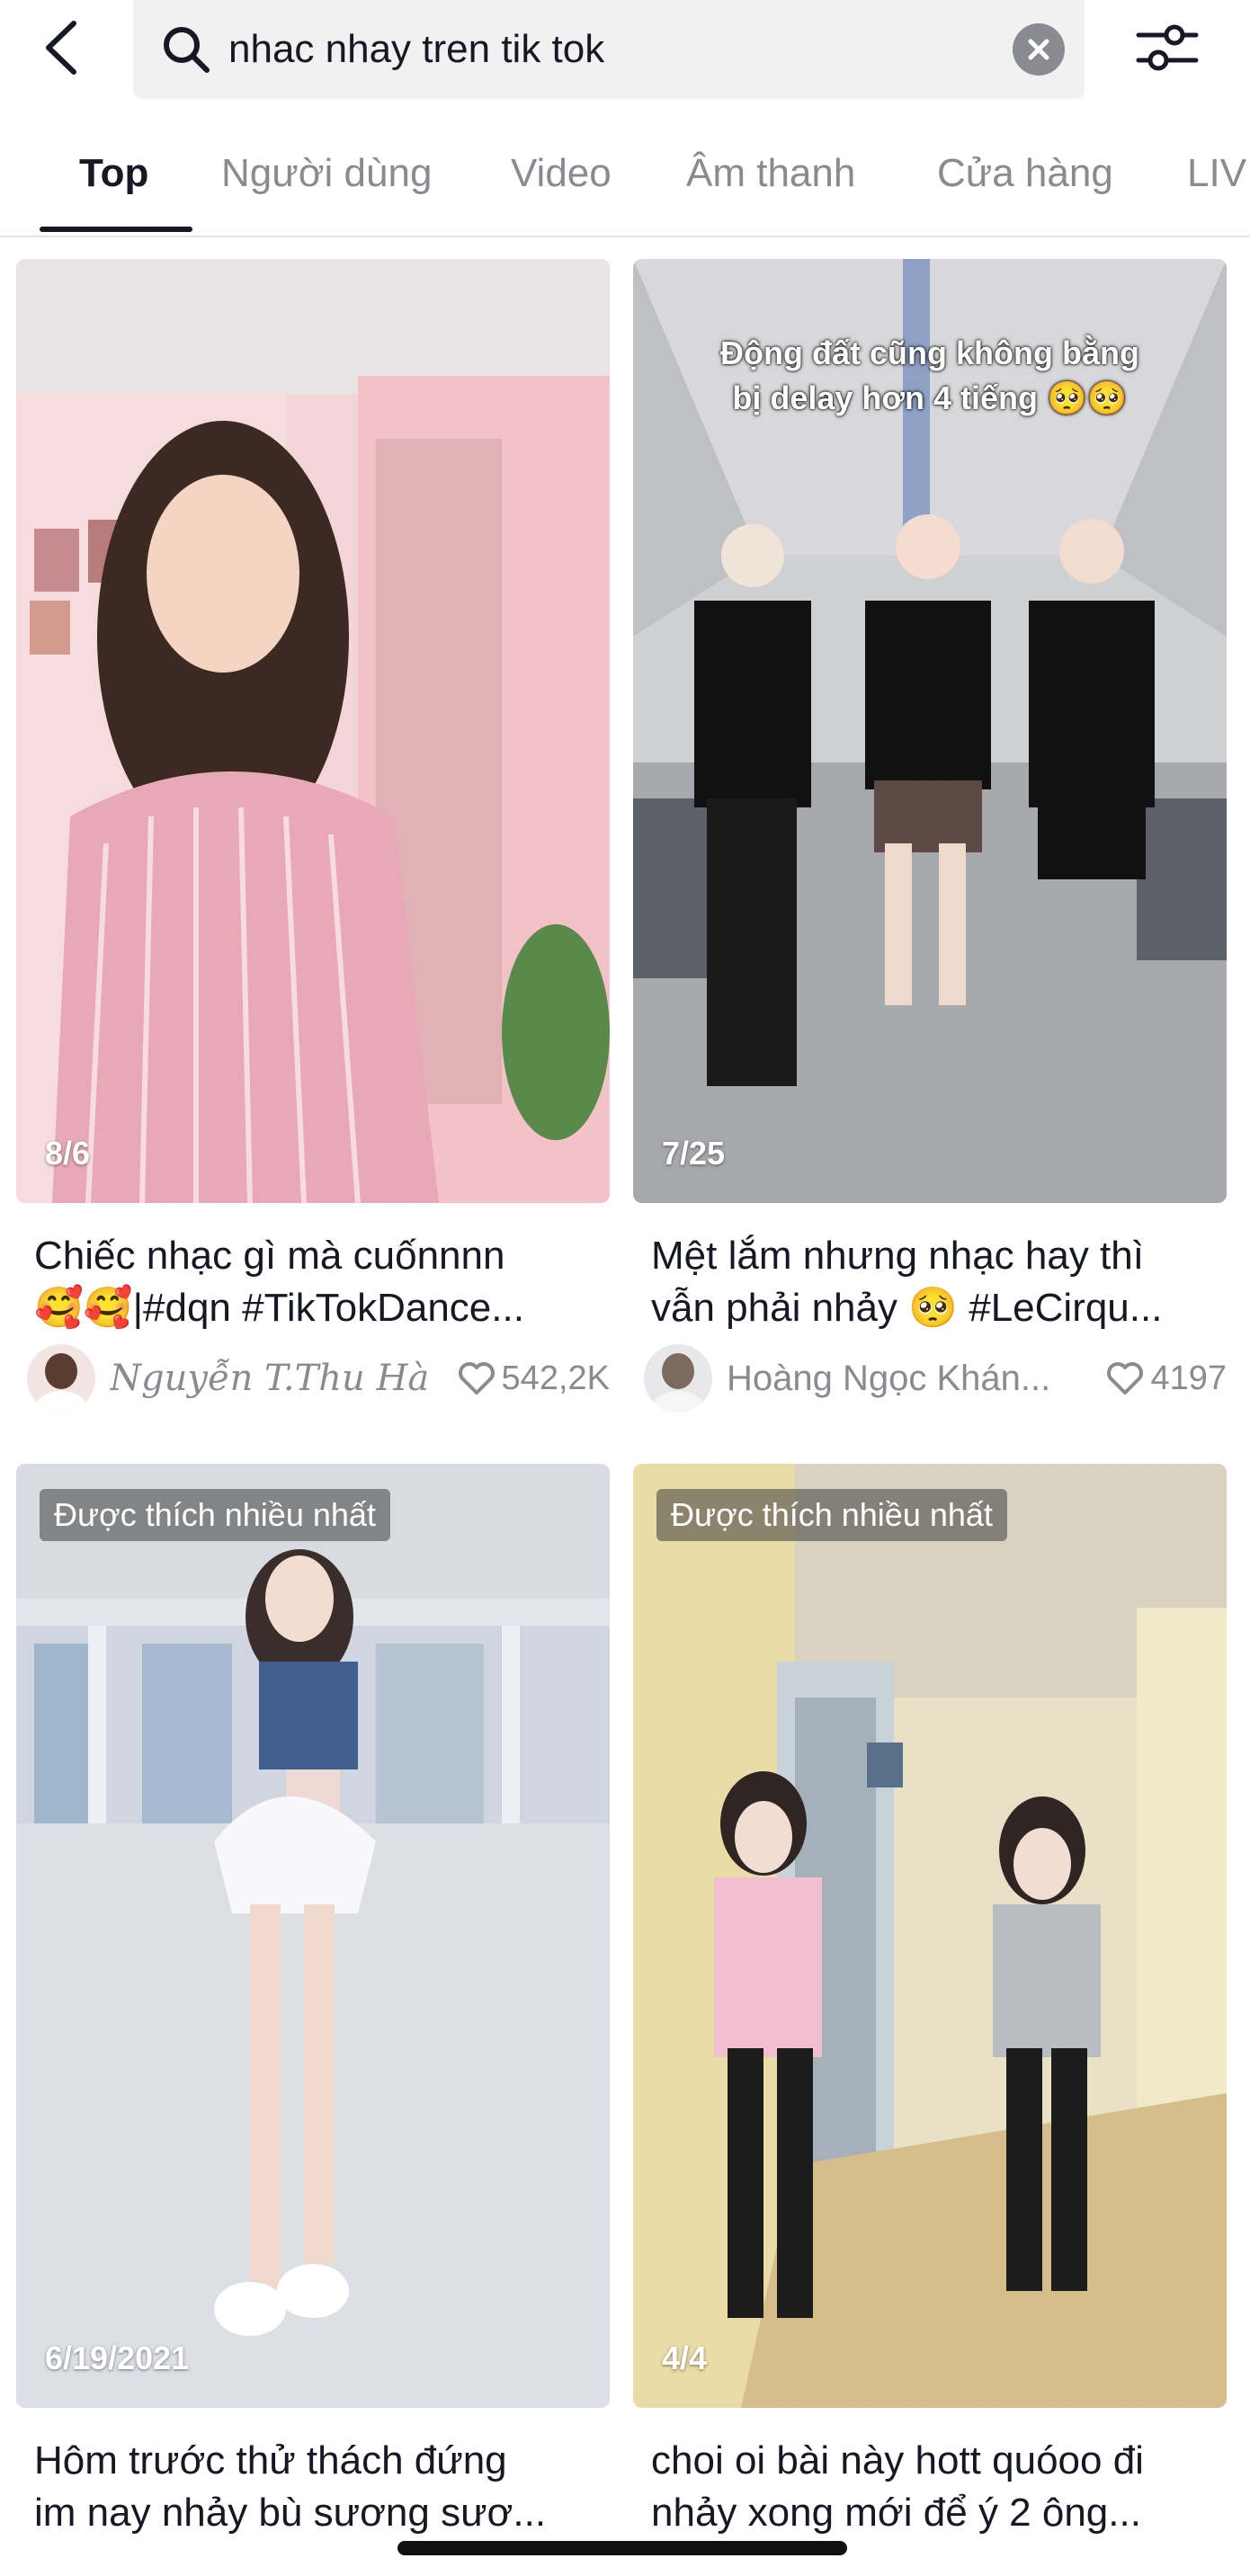 The width and height of the screenshot is (1250, 2576). I want to click on filter-button, so click(1167, 48).